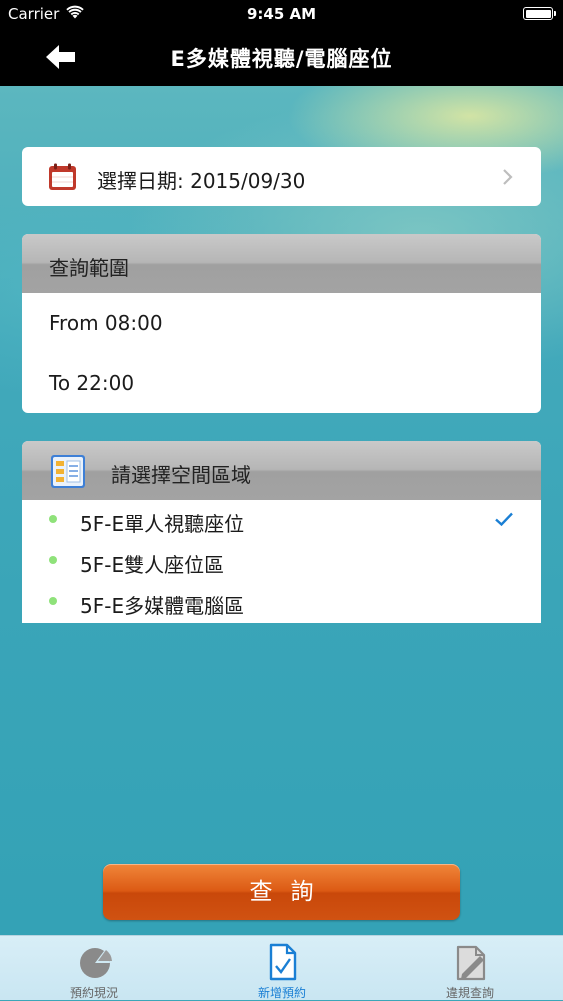  What do you see at coordinates (281, 470) in the screenshot?
I see `area-selector-header: 請選擇空間區域` at bounding box center [281, 470].